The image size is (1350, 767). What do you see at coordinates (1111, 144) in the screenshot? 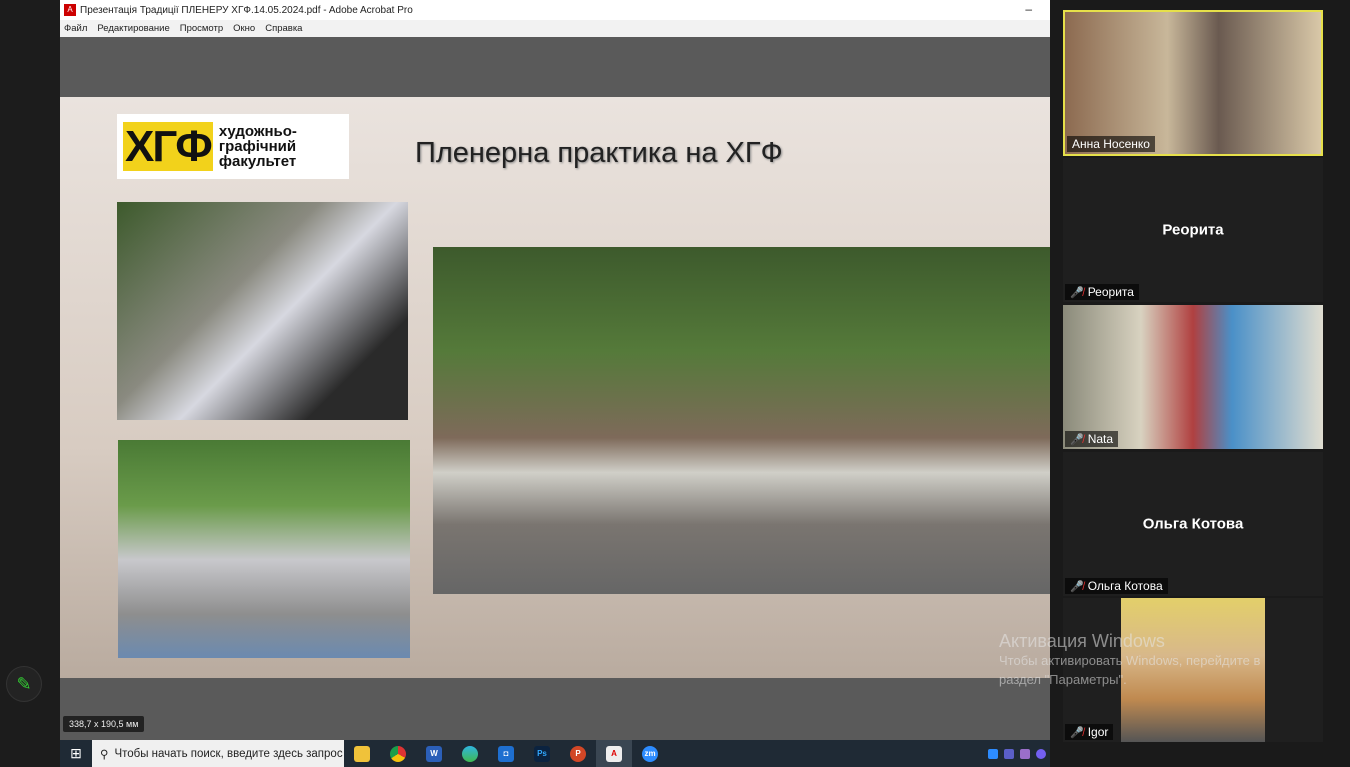
I see `participant-name: Анна Носенко` at bounding box center [1111, 144].